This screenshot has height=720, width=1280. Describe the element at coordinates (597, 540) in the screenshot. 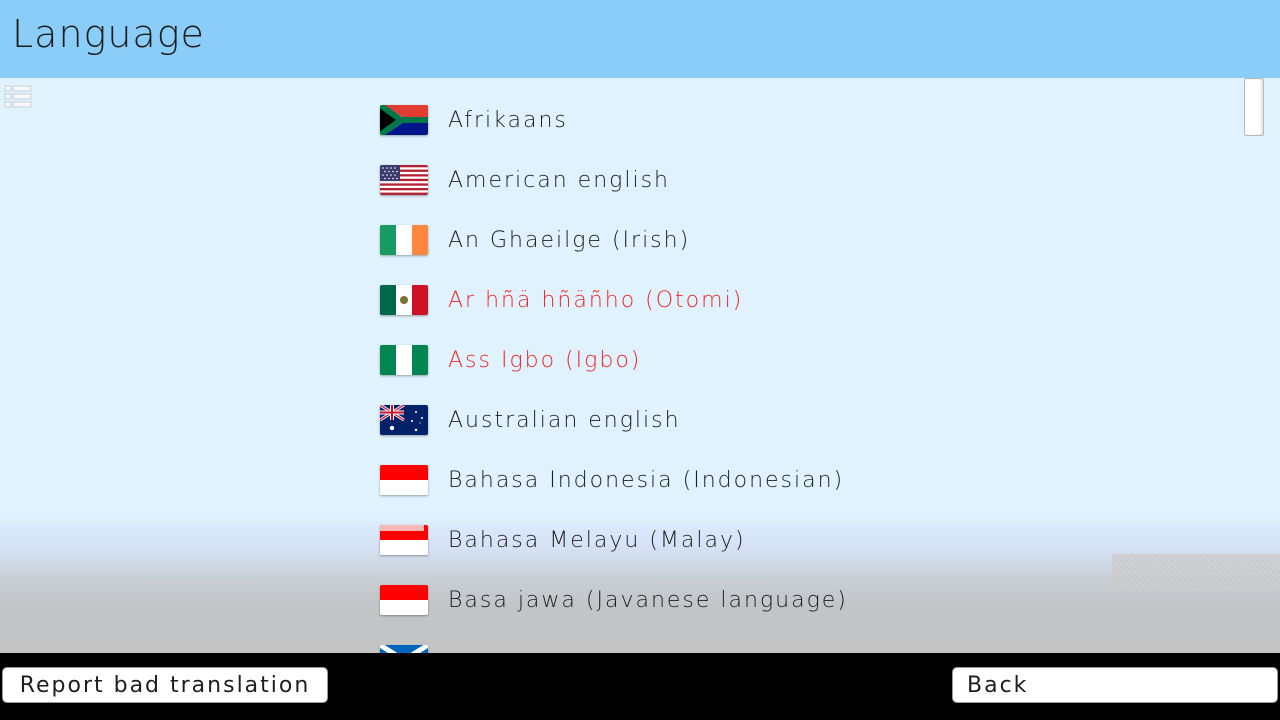

I see `language-label: Bahasa Melayu (Malay)` at that location.